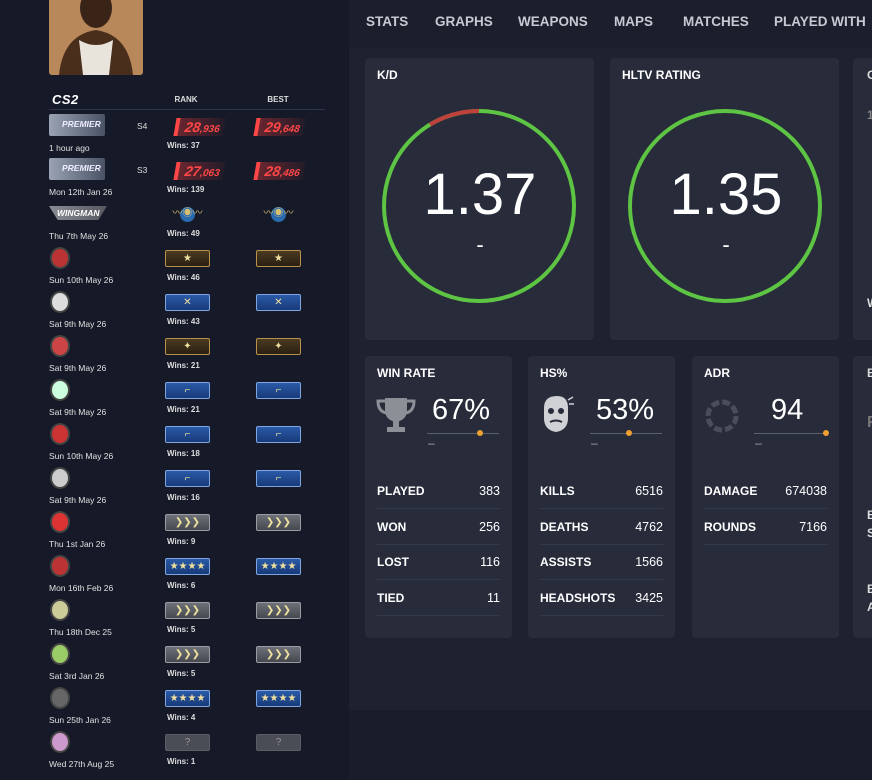 The height and width of the screenshot is (780, 872). Describe the element at coordinates (79, 236) in the screenshot. I see `rank-date: Thu 7th May 26` at that location.